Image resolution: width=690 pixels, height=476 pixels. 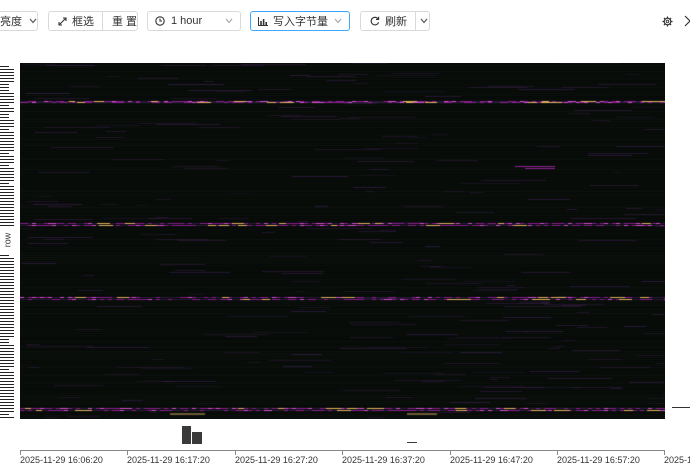 What do you see at coordinates (383, 460) in the screenshot?
I see `time-tick-label: 2025-11-29 16:37:20` at bounding box center [383, 460].